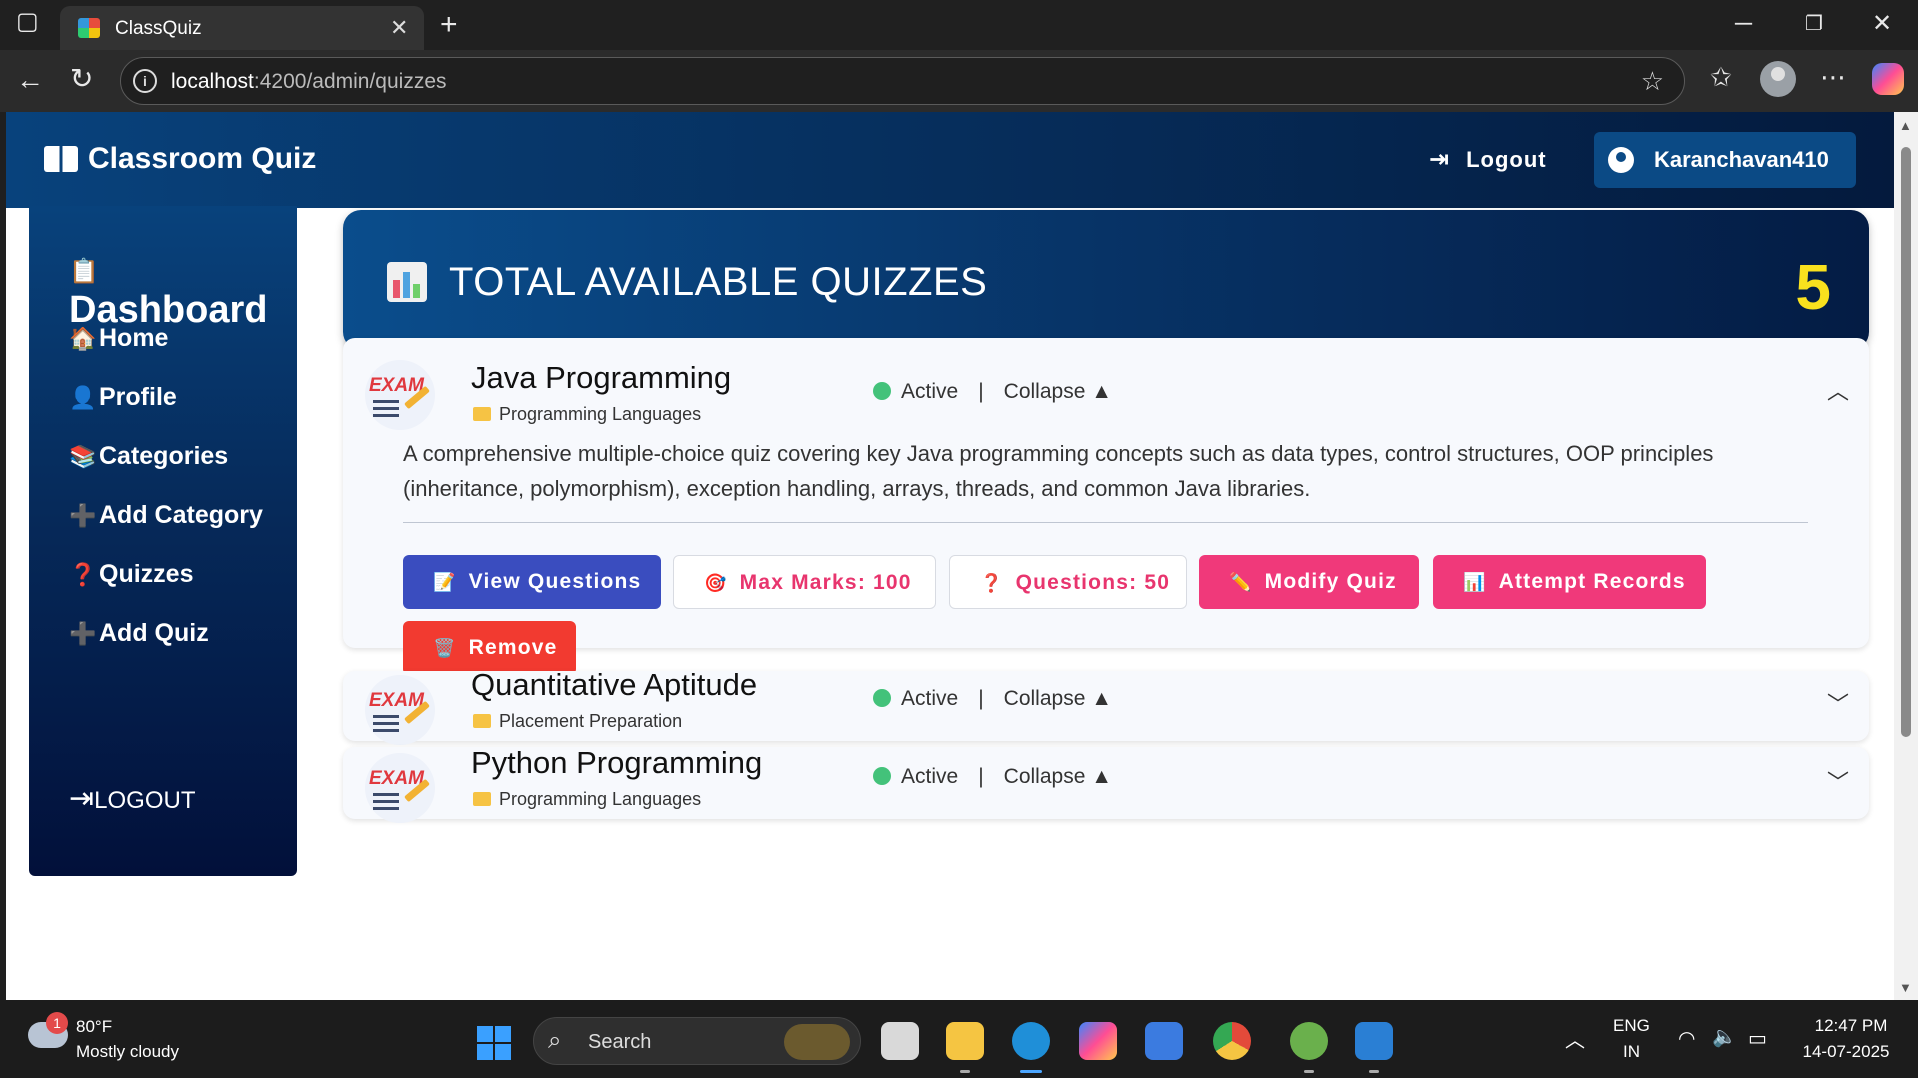 The height and width of the screenshot is (1078, 1918). I want to click on favorites-icon: ✩, so click(1721, 77).